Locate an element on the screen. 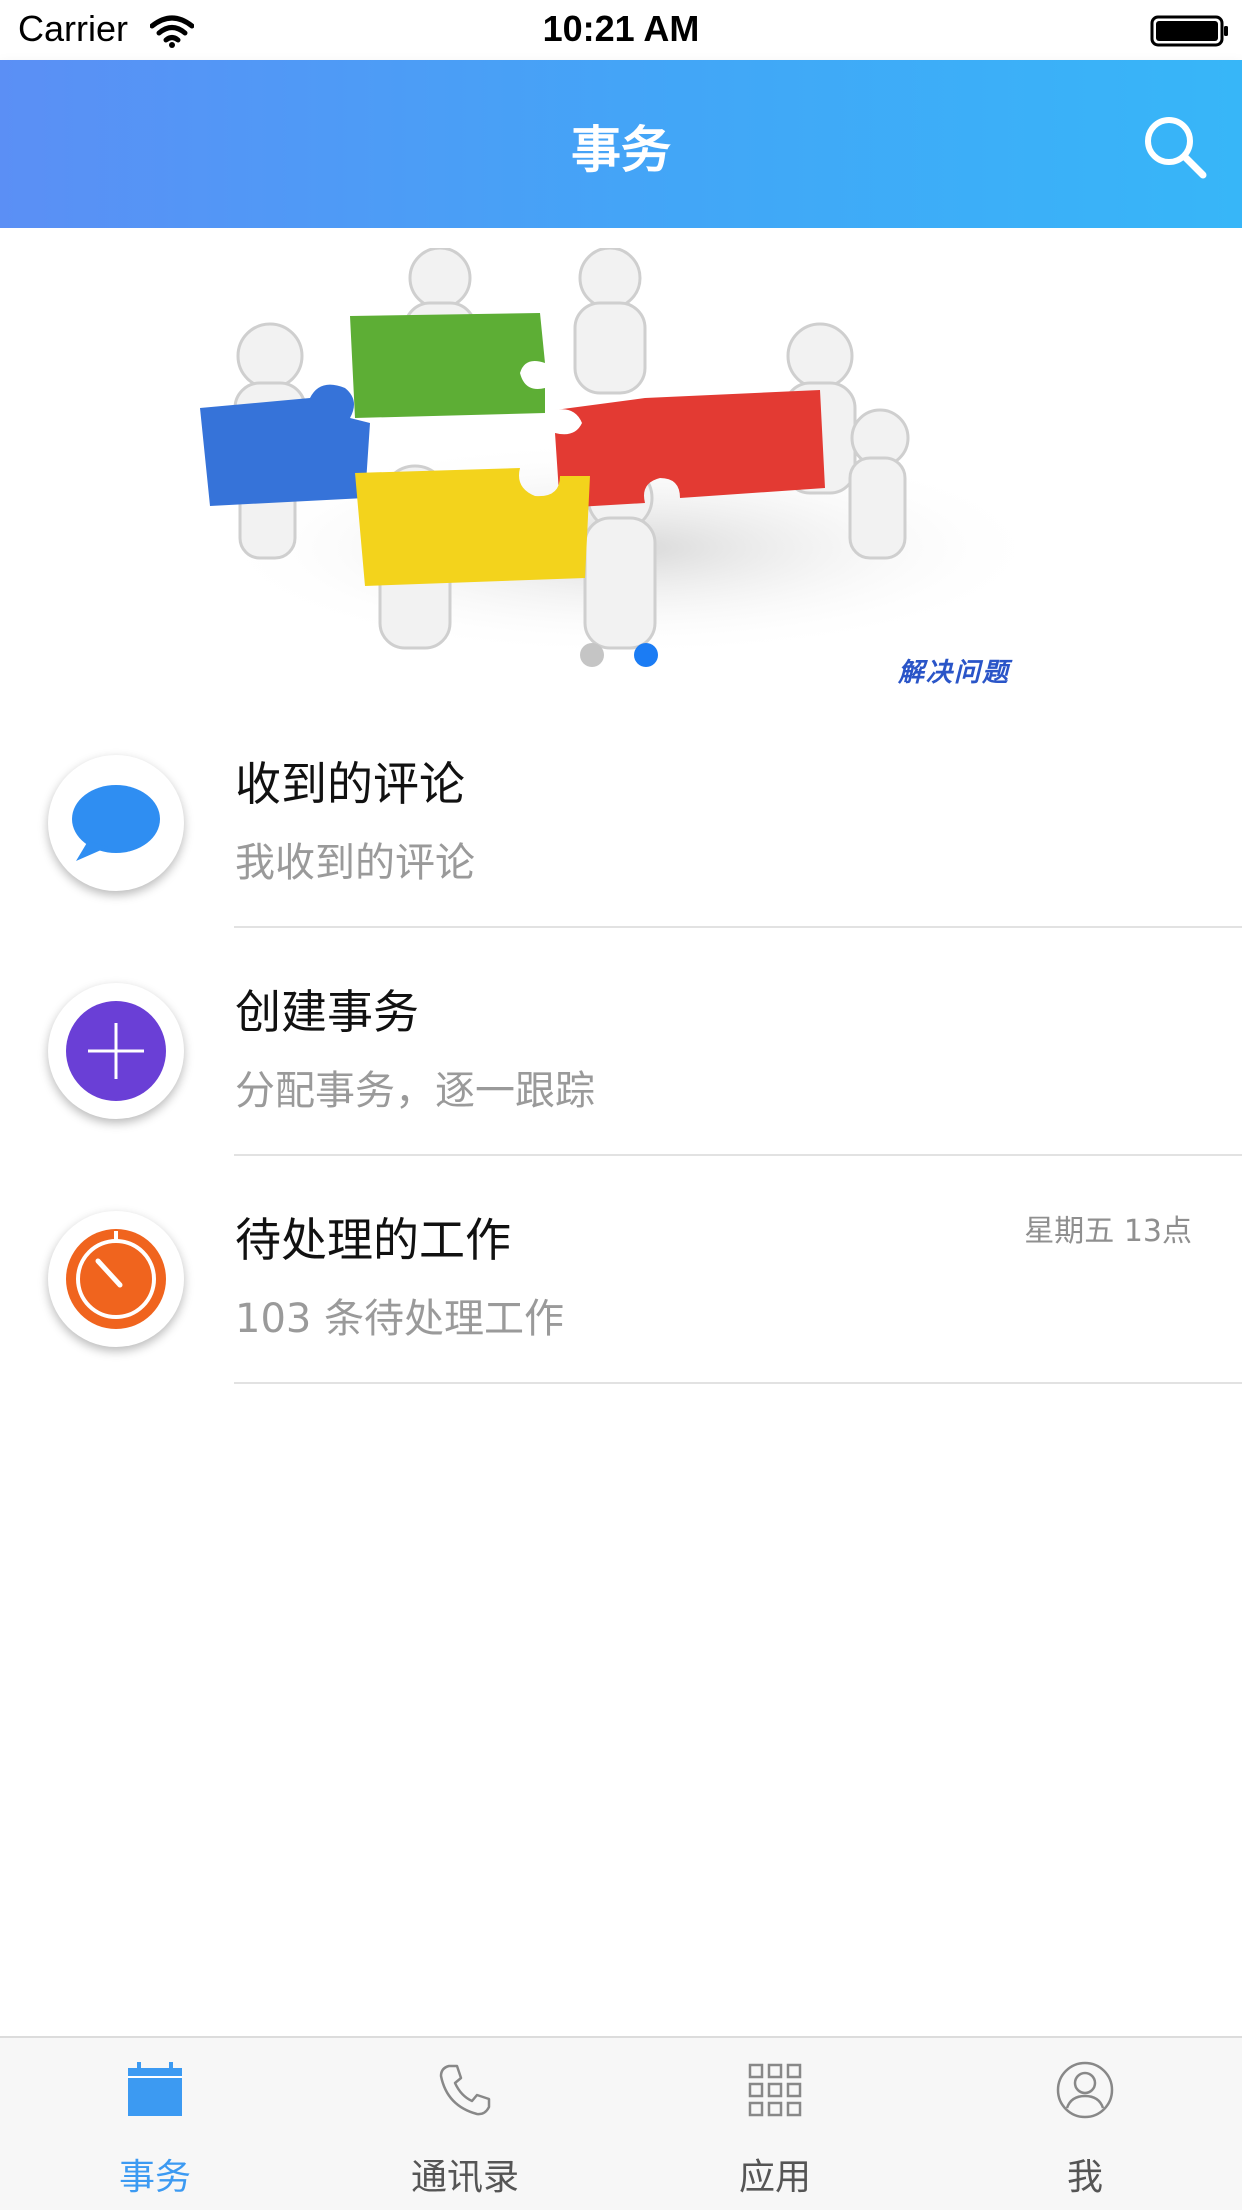 This screenshot has height=2210, width=1242. tab-label: 通讯录 is located at coordinates (464, 2177).